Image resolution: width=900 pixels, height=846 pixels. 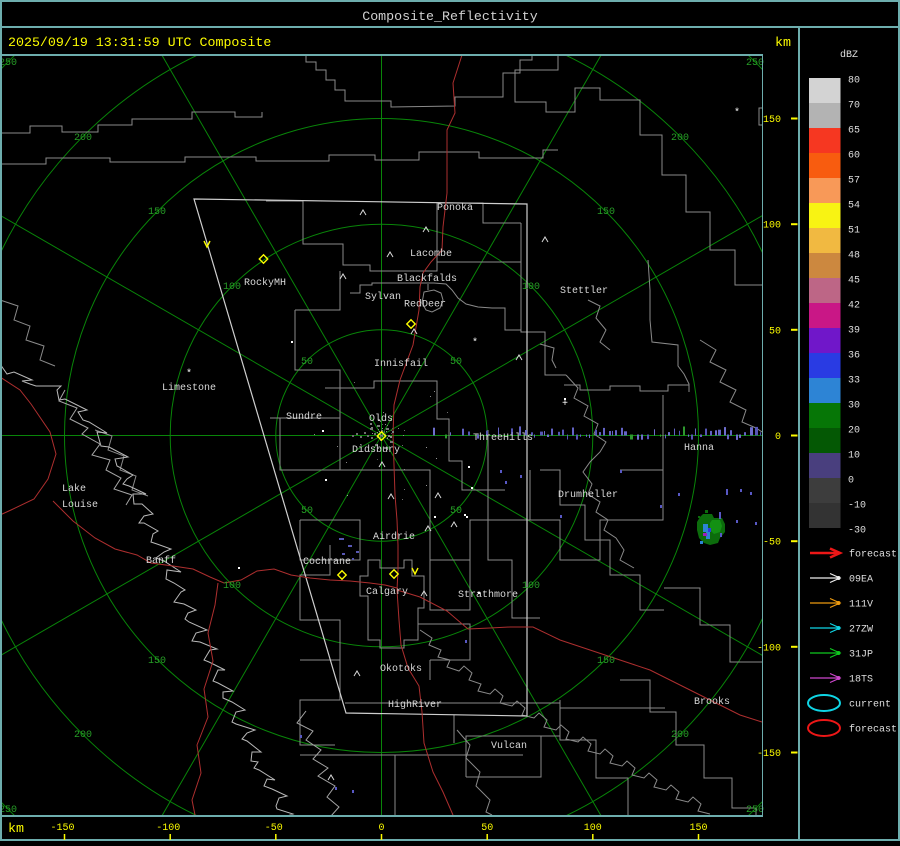 I want to click on svg-text:2025/09/19 13:31:59 UTC Compos: 2025/09/19 13:31:59 UTC Composite, so click(x=139, y=42).